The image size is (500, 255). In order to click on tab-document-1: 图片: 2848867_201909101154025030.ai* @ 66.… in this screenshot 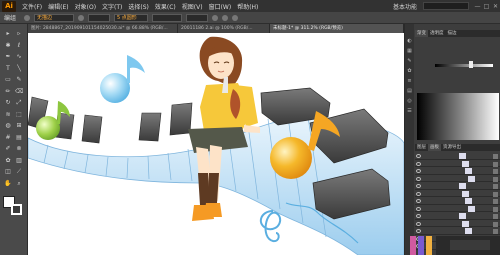, I will do `click(103, 28)`.